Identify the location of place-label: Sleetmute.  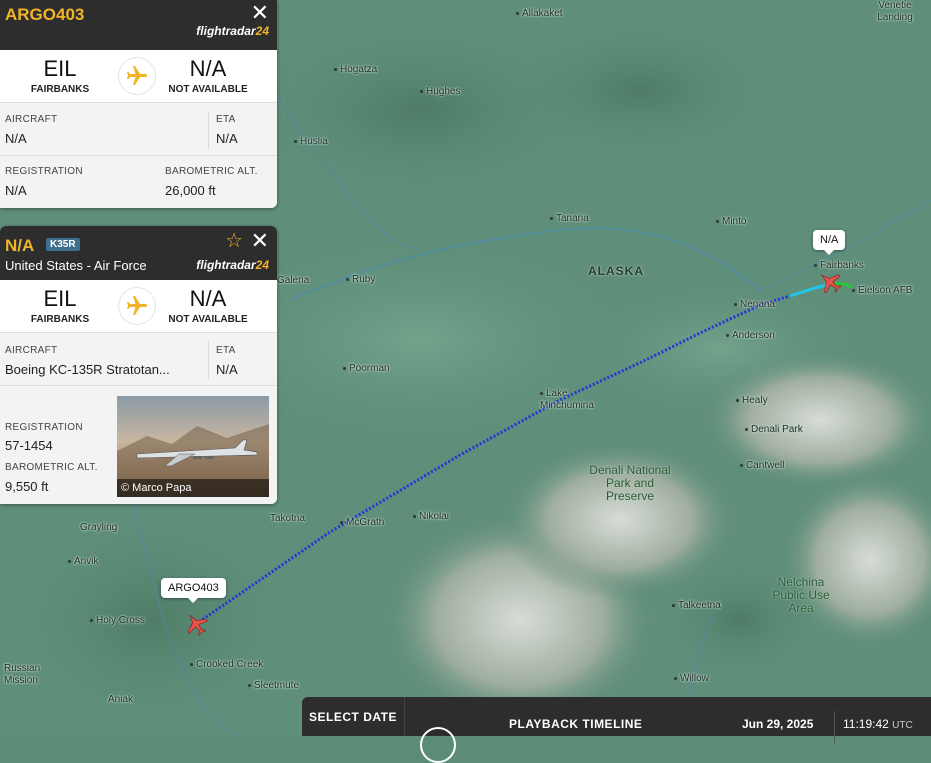
(273, 686).